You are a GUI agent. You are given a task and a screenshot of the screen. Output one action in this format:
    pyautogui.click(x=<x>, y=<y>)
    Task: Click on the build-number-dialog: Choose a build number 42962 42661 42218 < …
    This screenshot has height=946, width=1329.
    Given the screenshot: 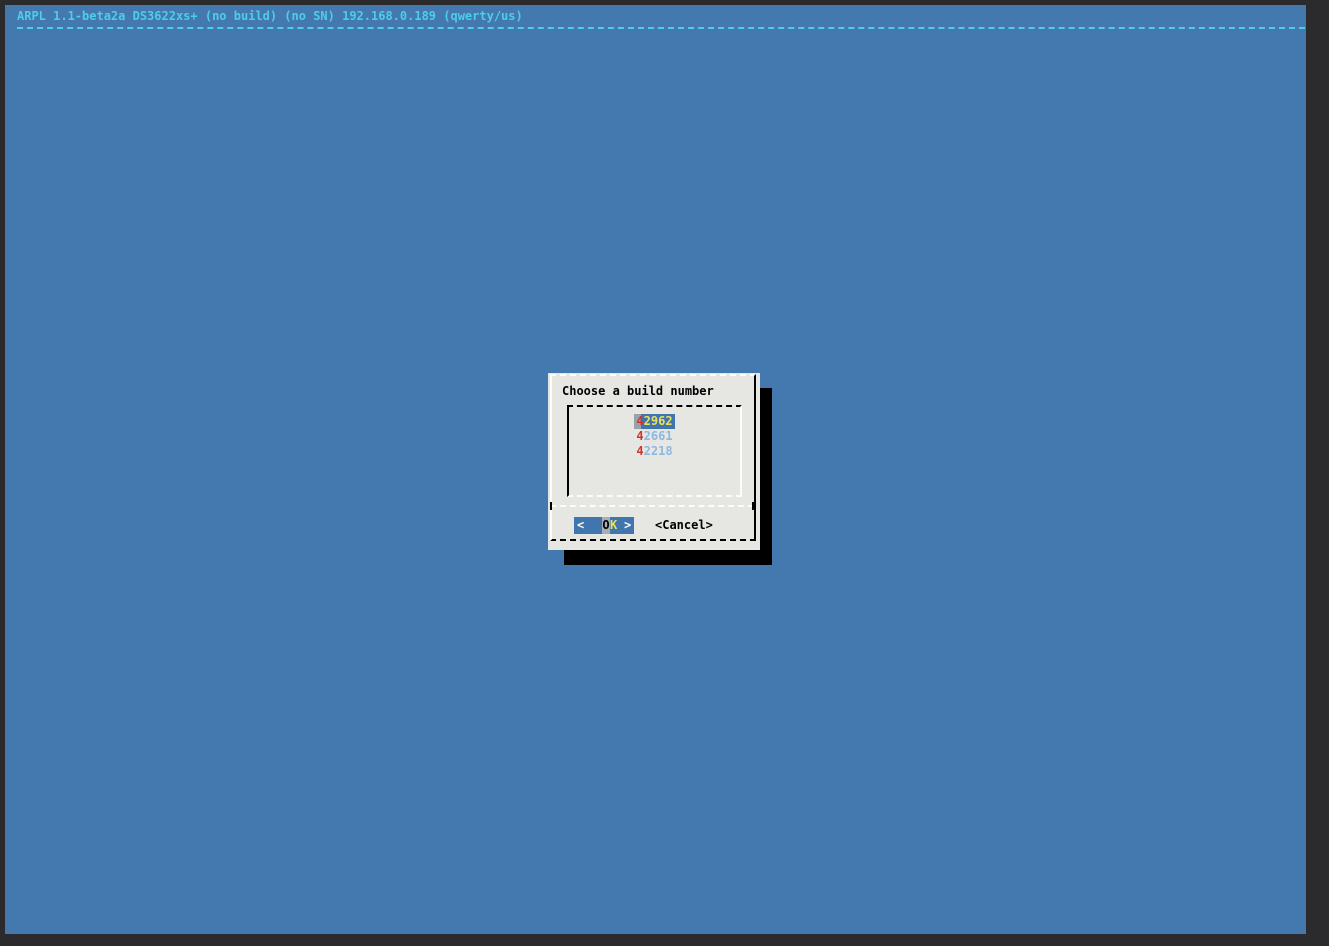 What is the action you would take?
    pyautogui.click(x=654, y=461)
    